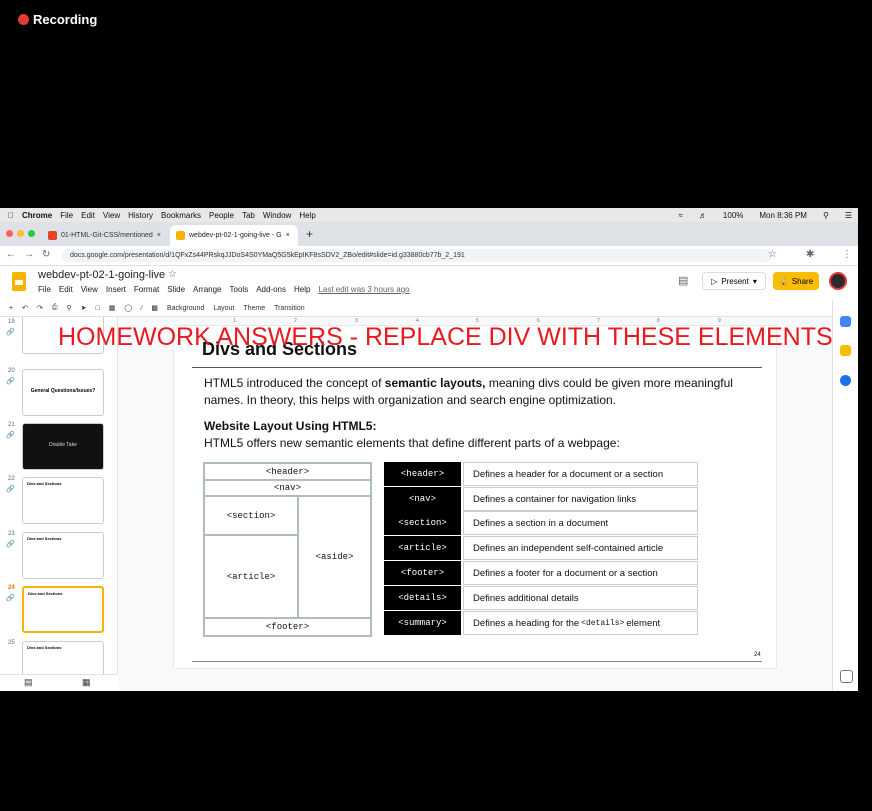 The height and width of the screenshot is (811, 872). What do you see at coordinates (271, 289) in the screenshot?
I see `menu-addons: Add-ons` at bounding box center [271, 289].